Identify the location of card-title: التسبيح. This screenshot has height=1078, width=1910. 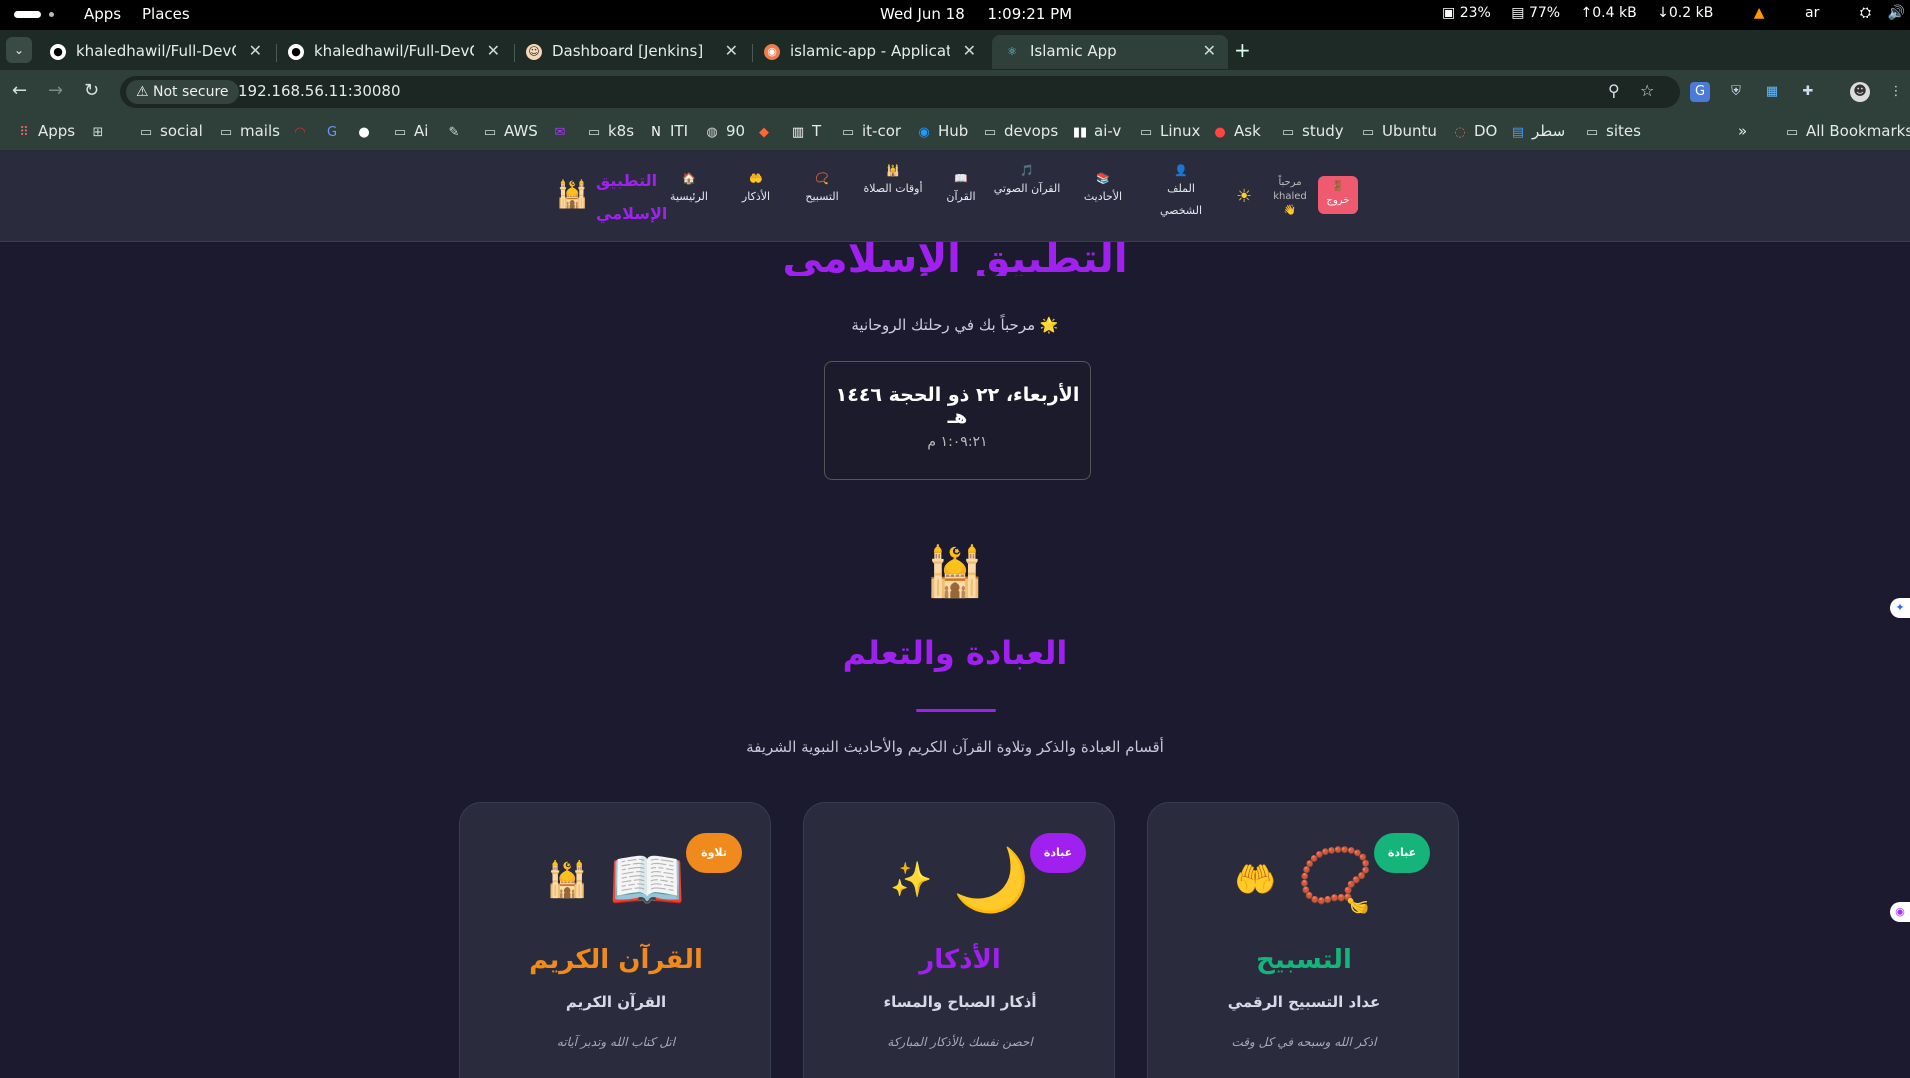
(1304, 960).